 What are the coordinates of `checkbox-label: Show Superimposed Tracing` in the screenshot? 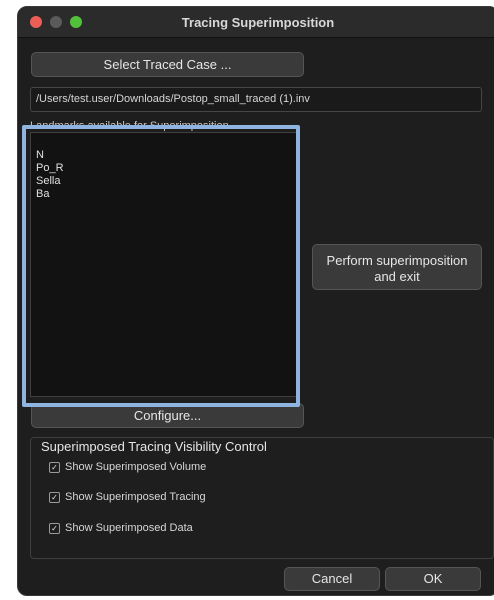 It's located at (135, 497).